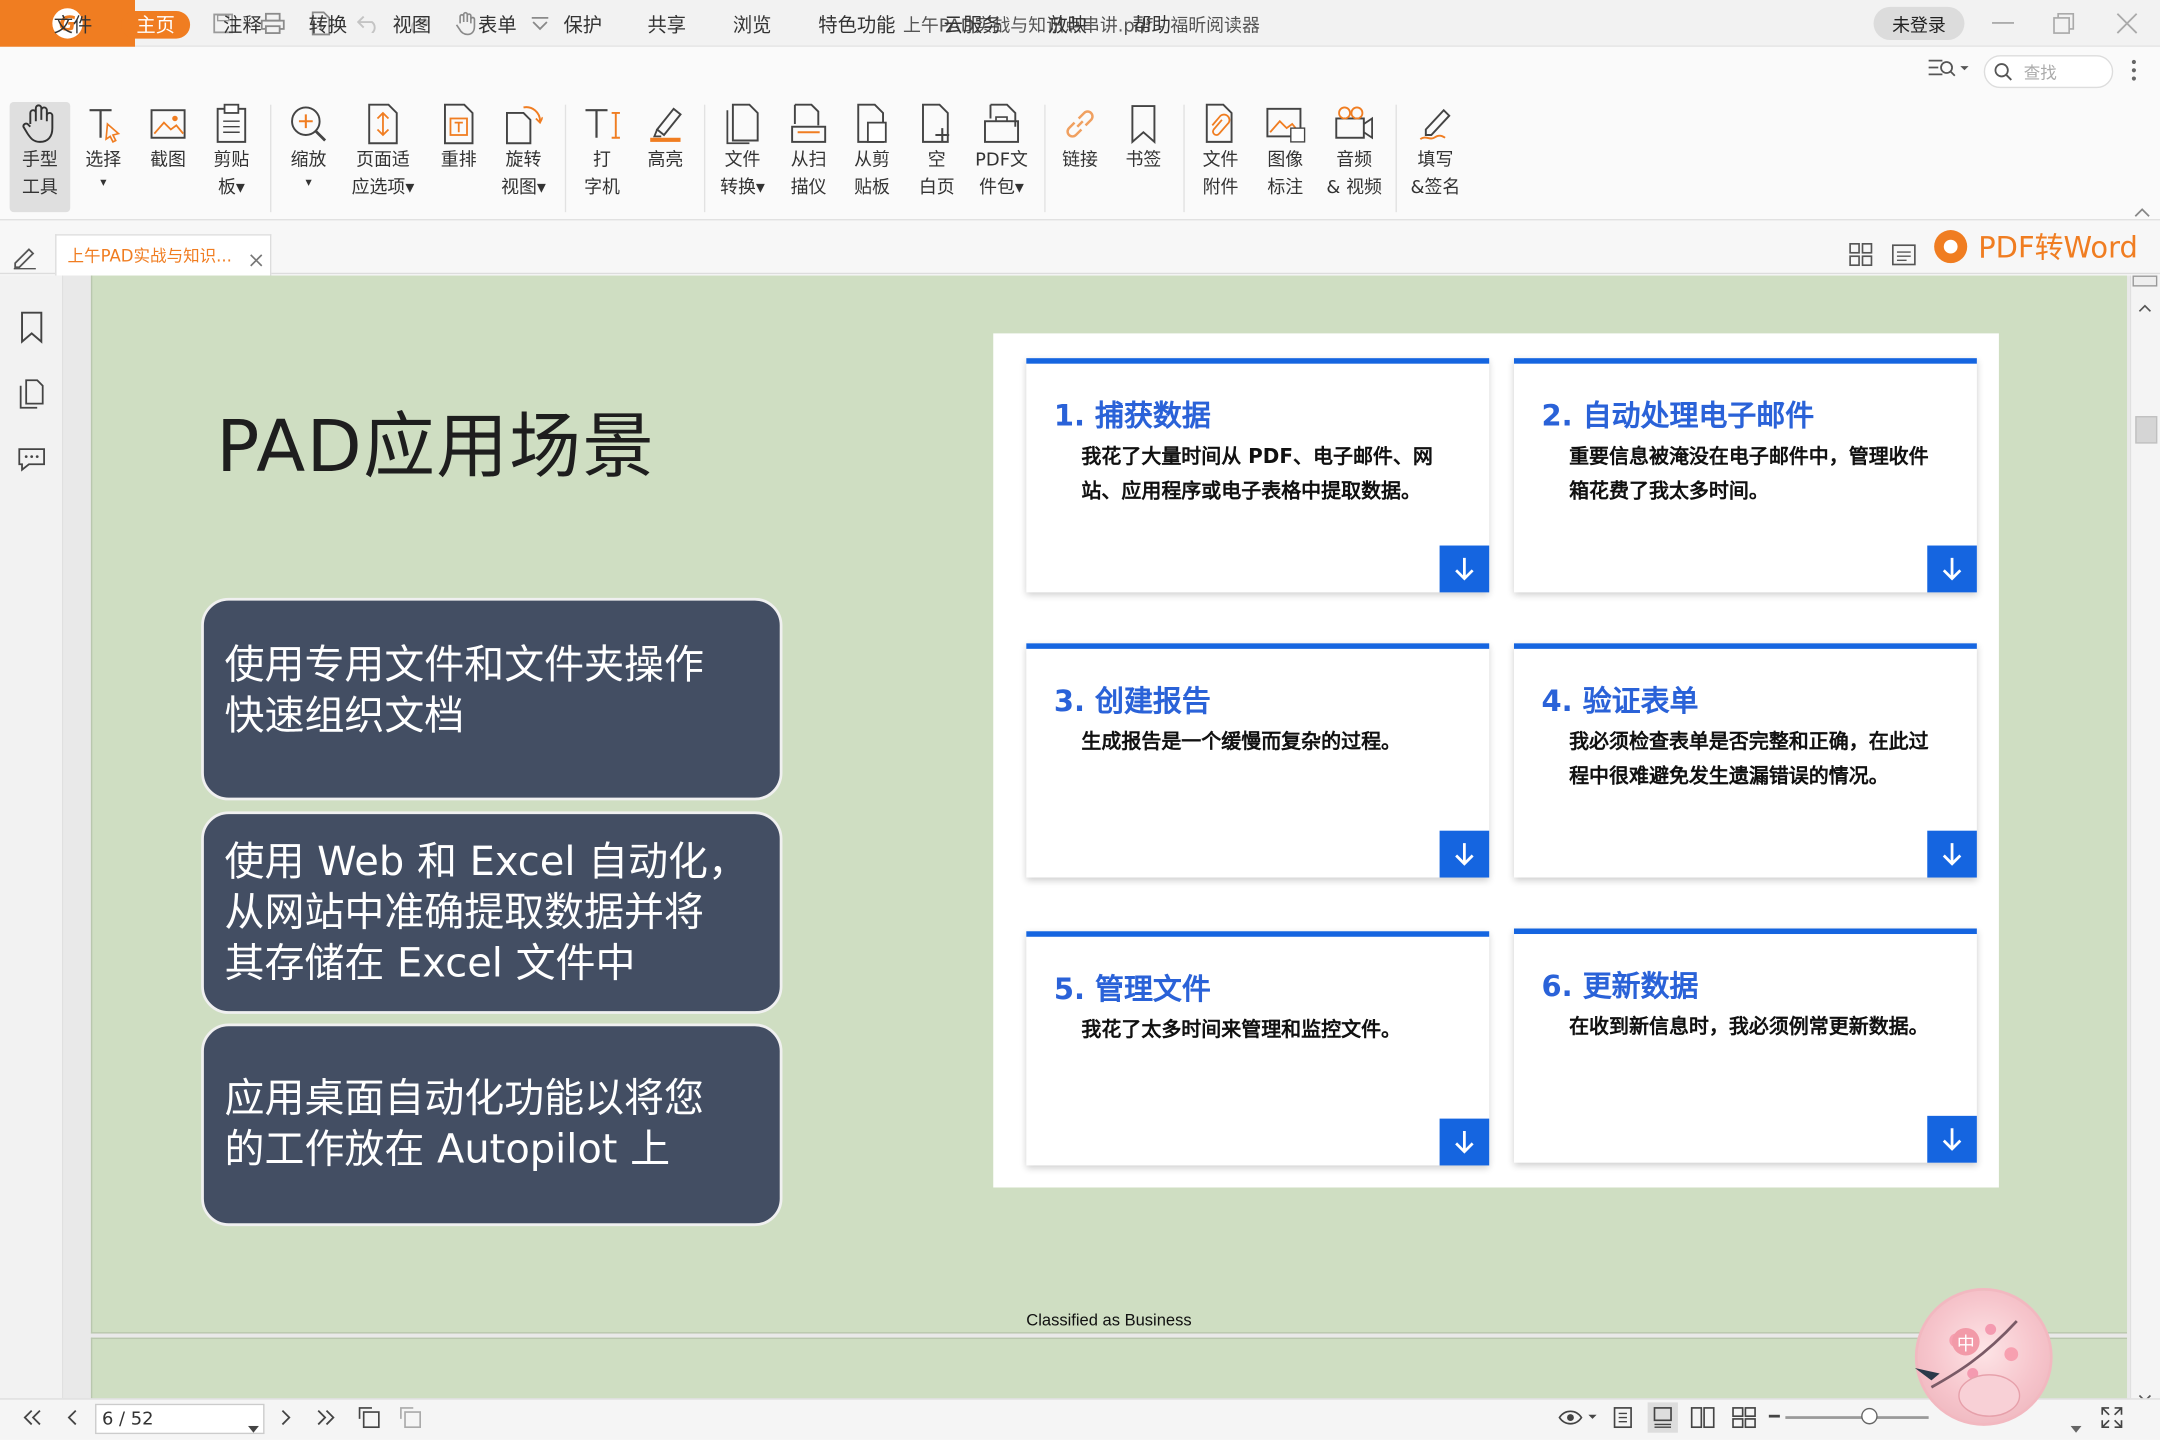 The width and height of the screenshot is (2160, 1440). What do you see at coordinates (40, 157) in the screenshot?
I see `hand-tool-button: 手型 工具` at bounding box center [40, 157].